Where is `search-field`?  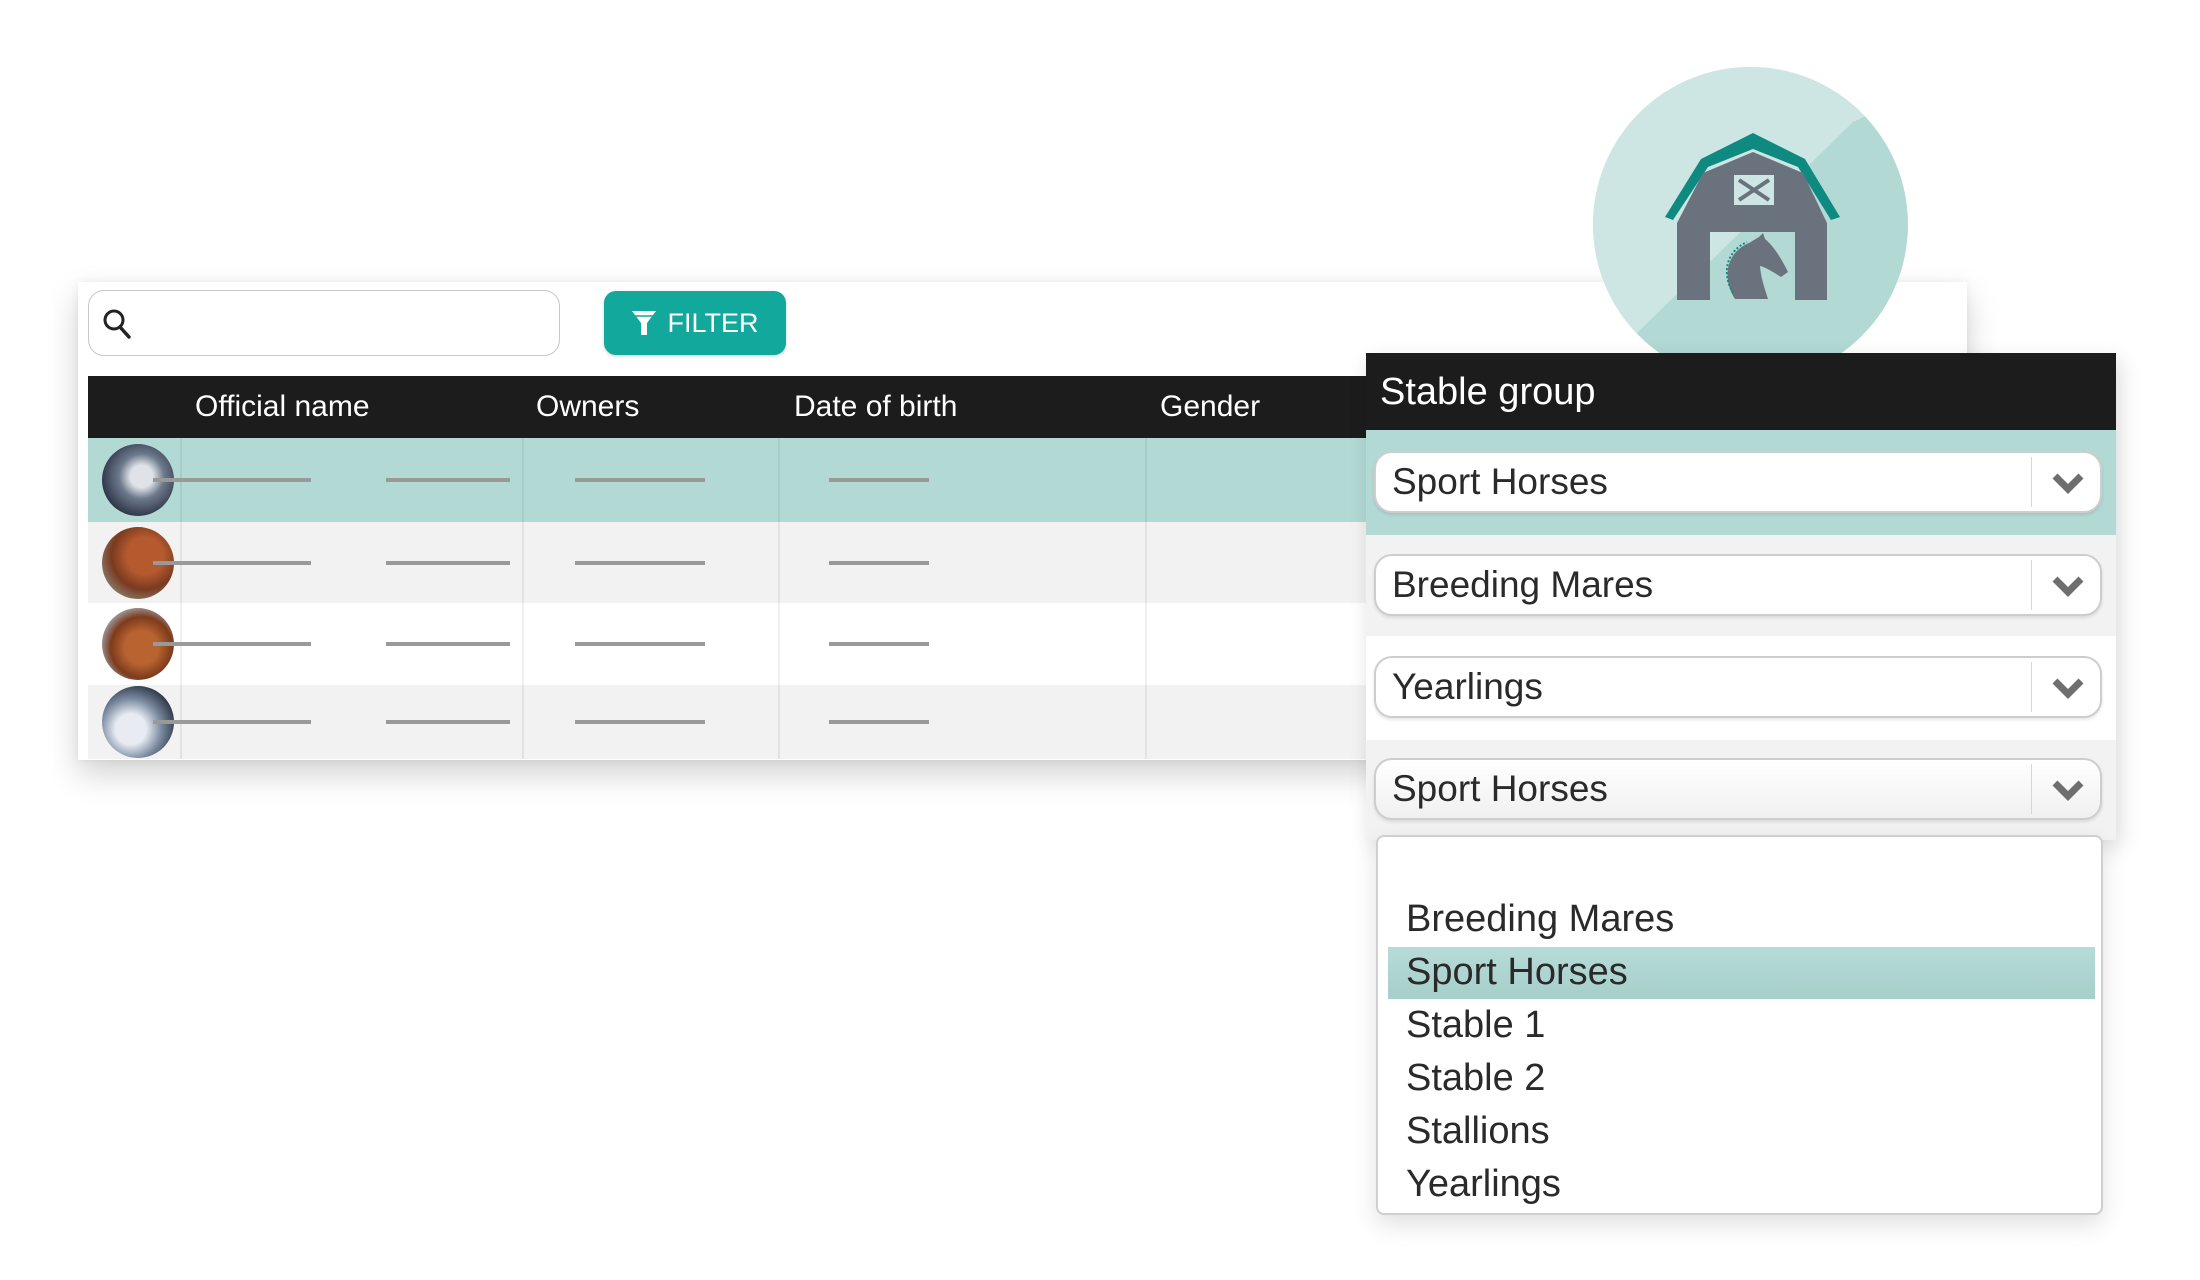
search-field is located at coordinates (324, 323).